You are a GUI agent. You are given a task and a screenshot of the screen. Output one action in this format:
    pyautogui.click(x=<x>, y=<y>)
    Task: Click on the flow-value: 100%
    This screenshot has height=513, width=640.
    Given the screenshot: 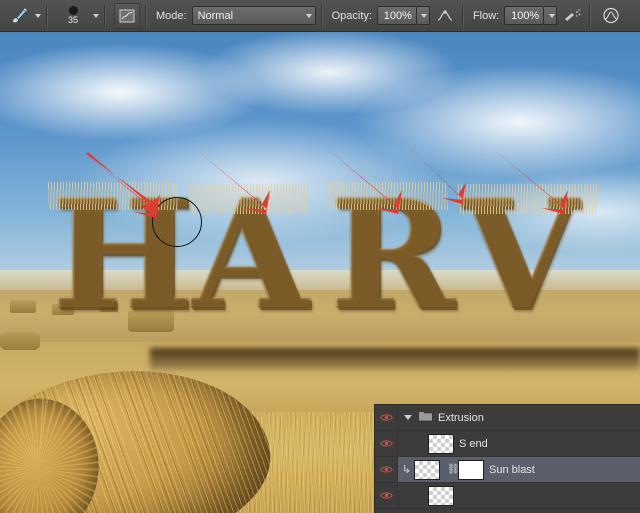 What is the action you would take?
    pyautogui.click(x=524, y=15)
    